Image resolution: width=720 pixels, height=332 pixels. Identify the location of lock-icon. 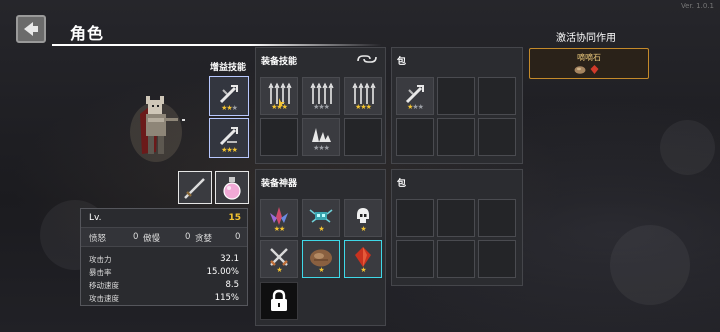
(279, 300).